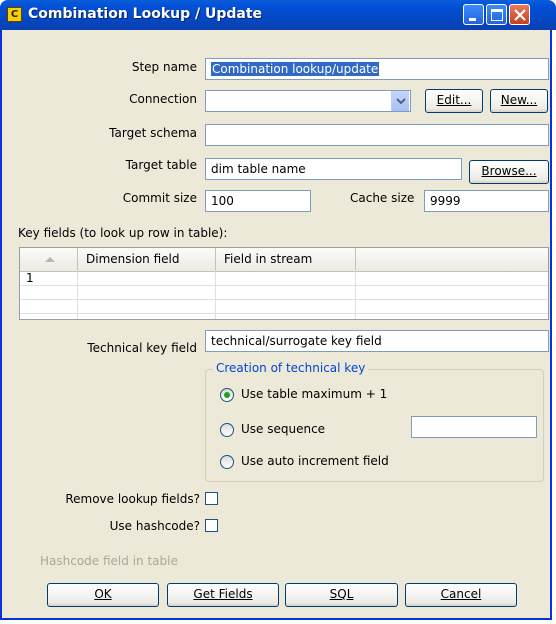 The width and height of the screenshot is (556, 624). I want to click on minimize-icon, so click(472, 19).